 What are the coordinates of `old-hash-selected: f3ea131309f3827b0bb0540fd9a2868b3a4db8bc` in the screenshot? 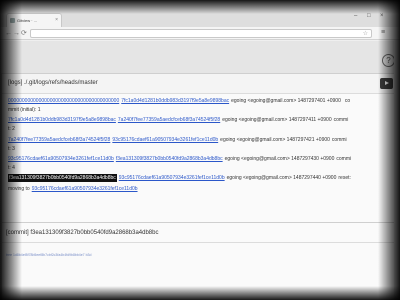 It's located at (62, 178).